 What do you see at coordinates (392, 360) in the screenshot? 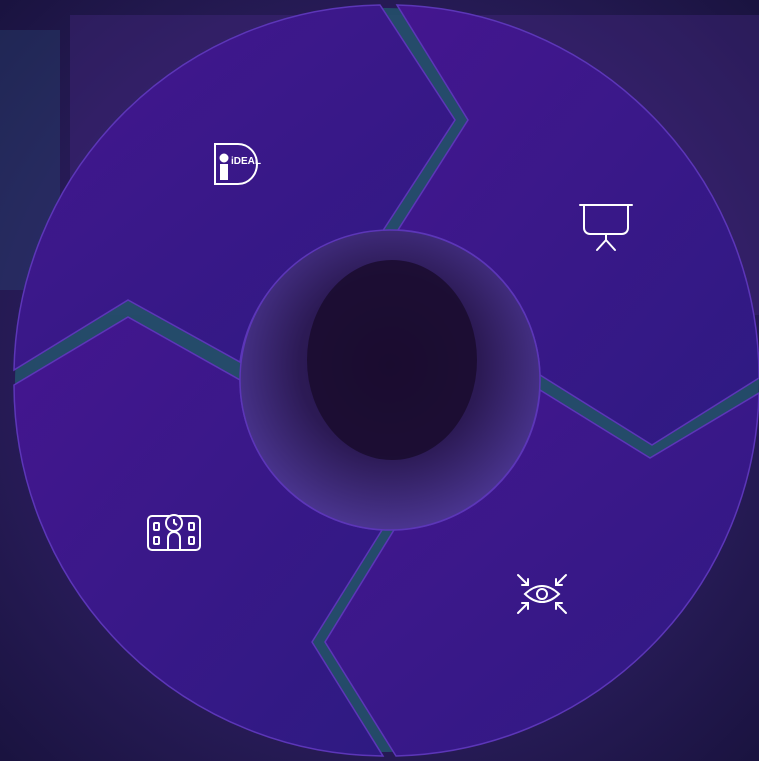
I see `person-silhouette` at bounding box center [392, 360].